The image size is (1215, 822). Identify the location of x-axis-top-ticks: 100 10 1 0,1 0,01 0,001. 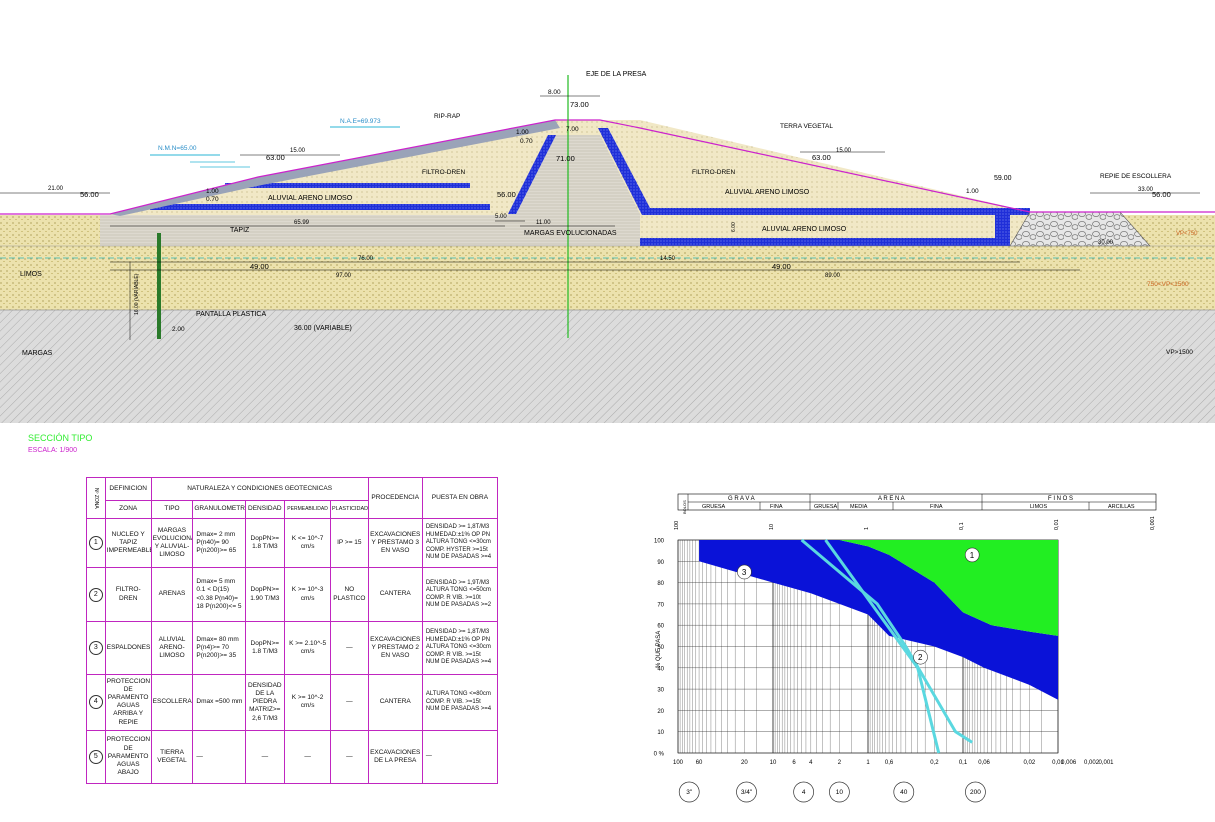
(915, 523).